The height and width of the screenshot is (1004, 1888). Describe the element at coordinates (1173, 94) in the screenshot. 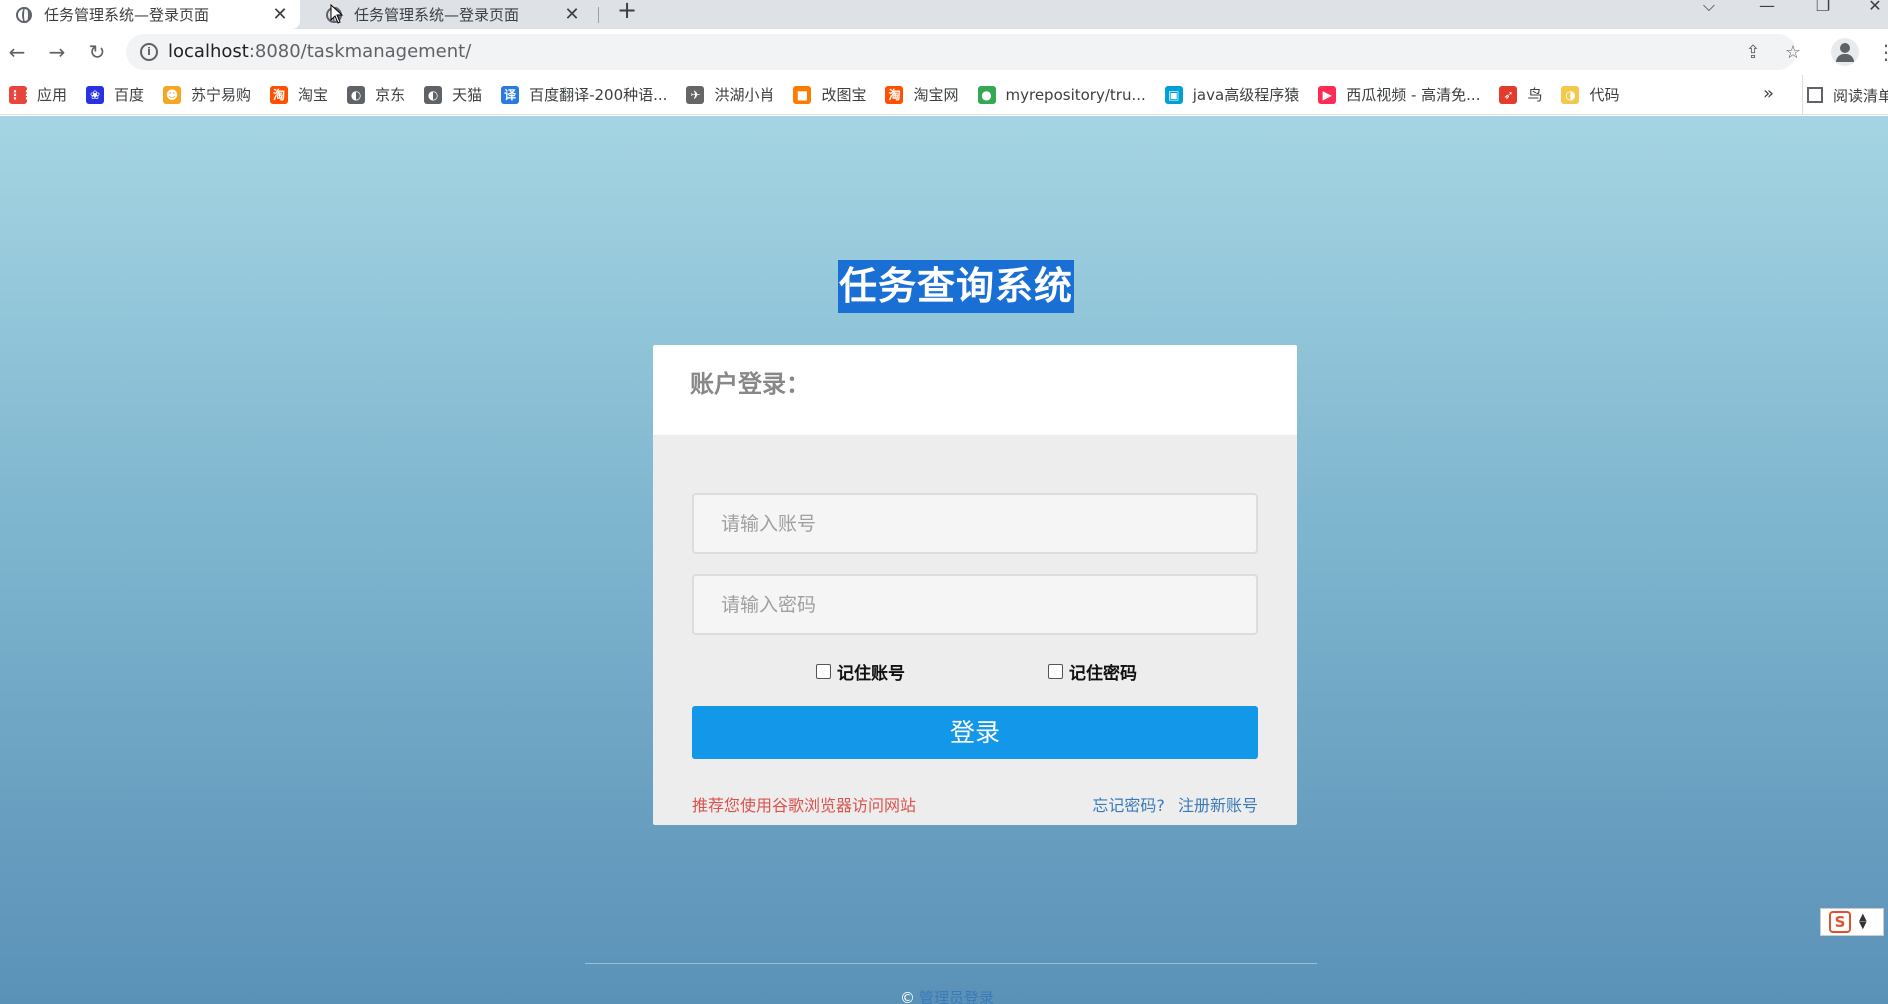

I see `bilibili-icon: ▣` at that location.